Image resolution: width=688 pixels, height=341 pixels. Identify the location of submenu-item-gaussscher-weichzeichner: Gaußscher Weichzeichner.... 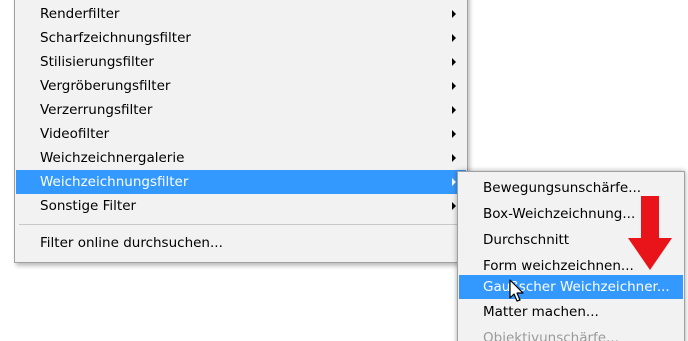
(571, 287).